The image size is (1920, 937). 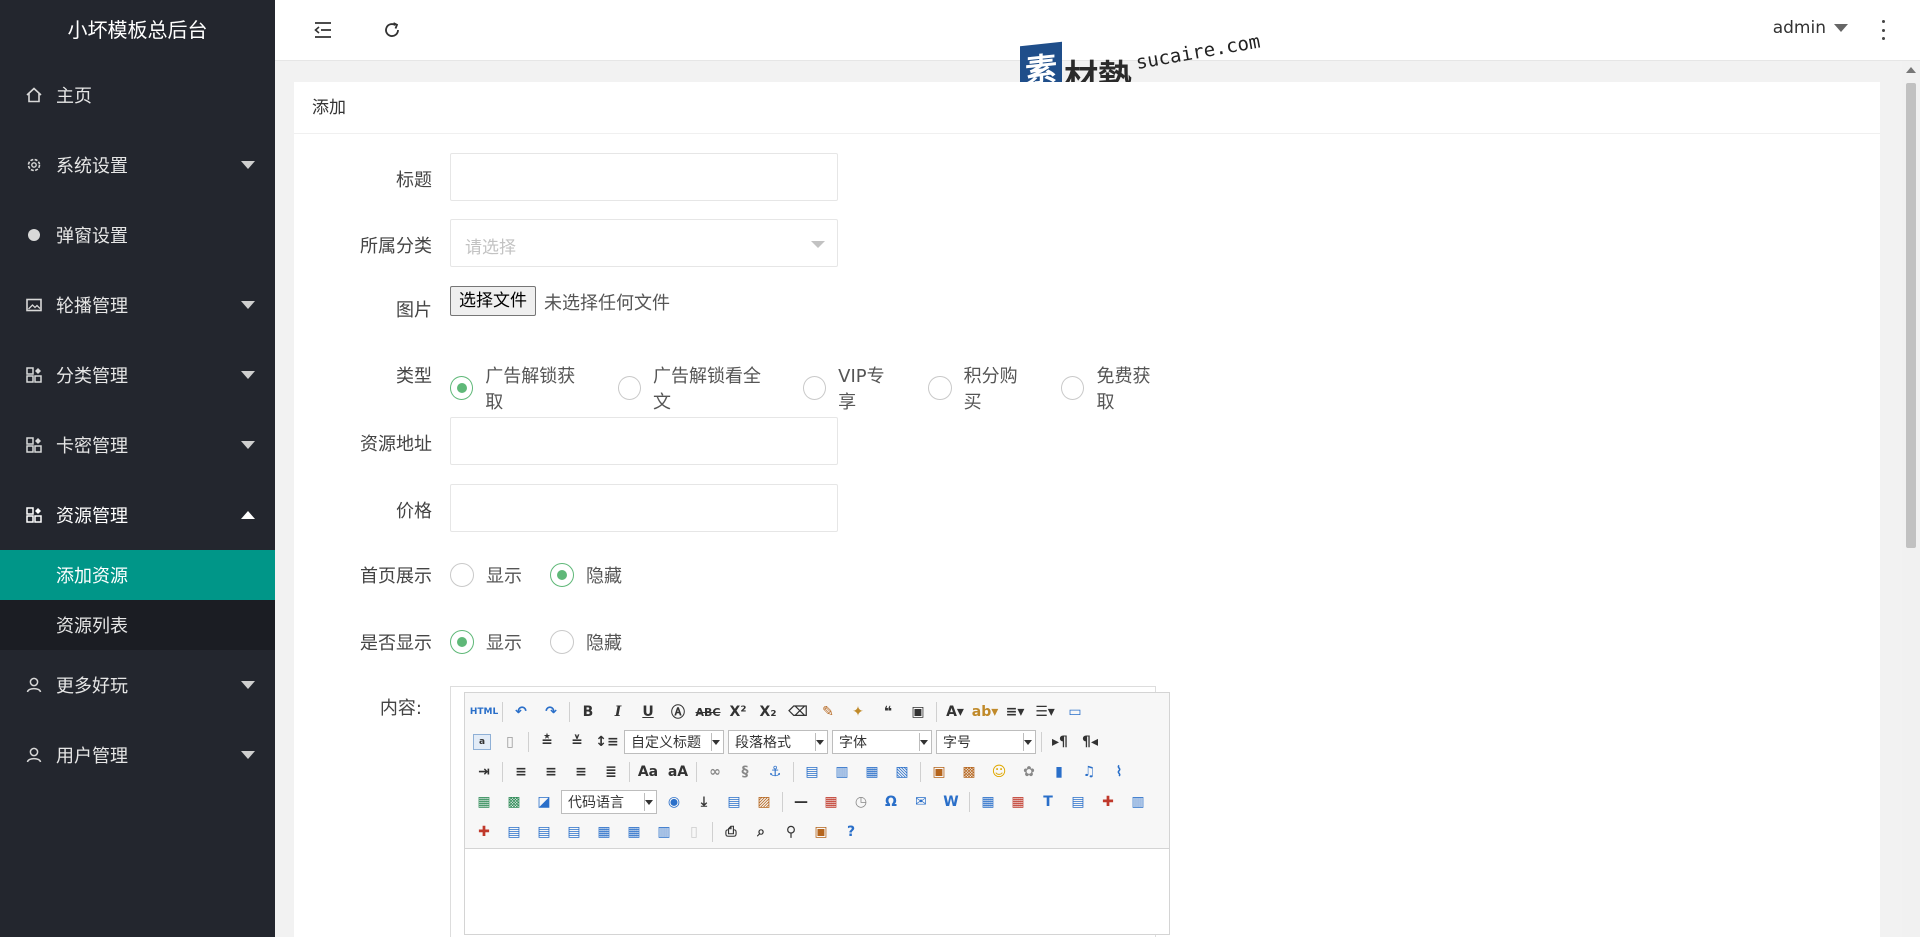 I want to click on resource-url-input, so click(x=644, y=441).